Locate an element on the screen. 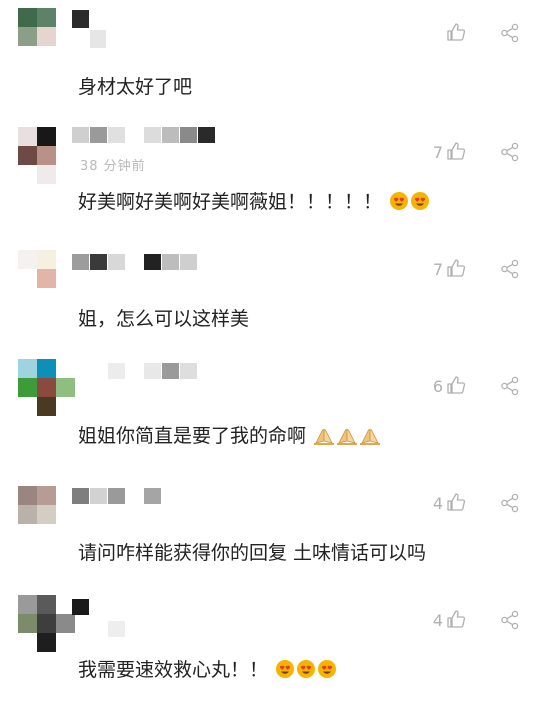 Image resolution: width=541 pixels, height=706 pixels. comment-text-body: 请问咋样能获得你的回复 土味情话可以吗 is located at coordinates (252, 553).